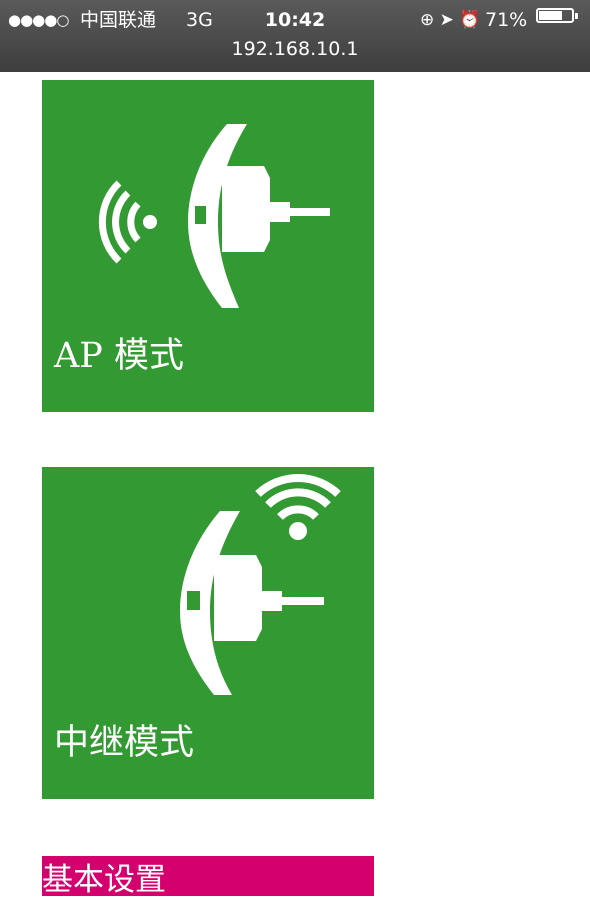  What do you see at coordinates (295, 20) in the screenshot?
I see `status-row: ●●●●○ 中国联通 3G 10:42 ⊕ ➤ ⏰ 71%` at bounding box center [295, 20].